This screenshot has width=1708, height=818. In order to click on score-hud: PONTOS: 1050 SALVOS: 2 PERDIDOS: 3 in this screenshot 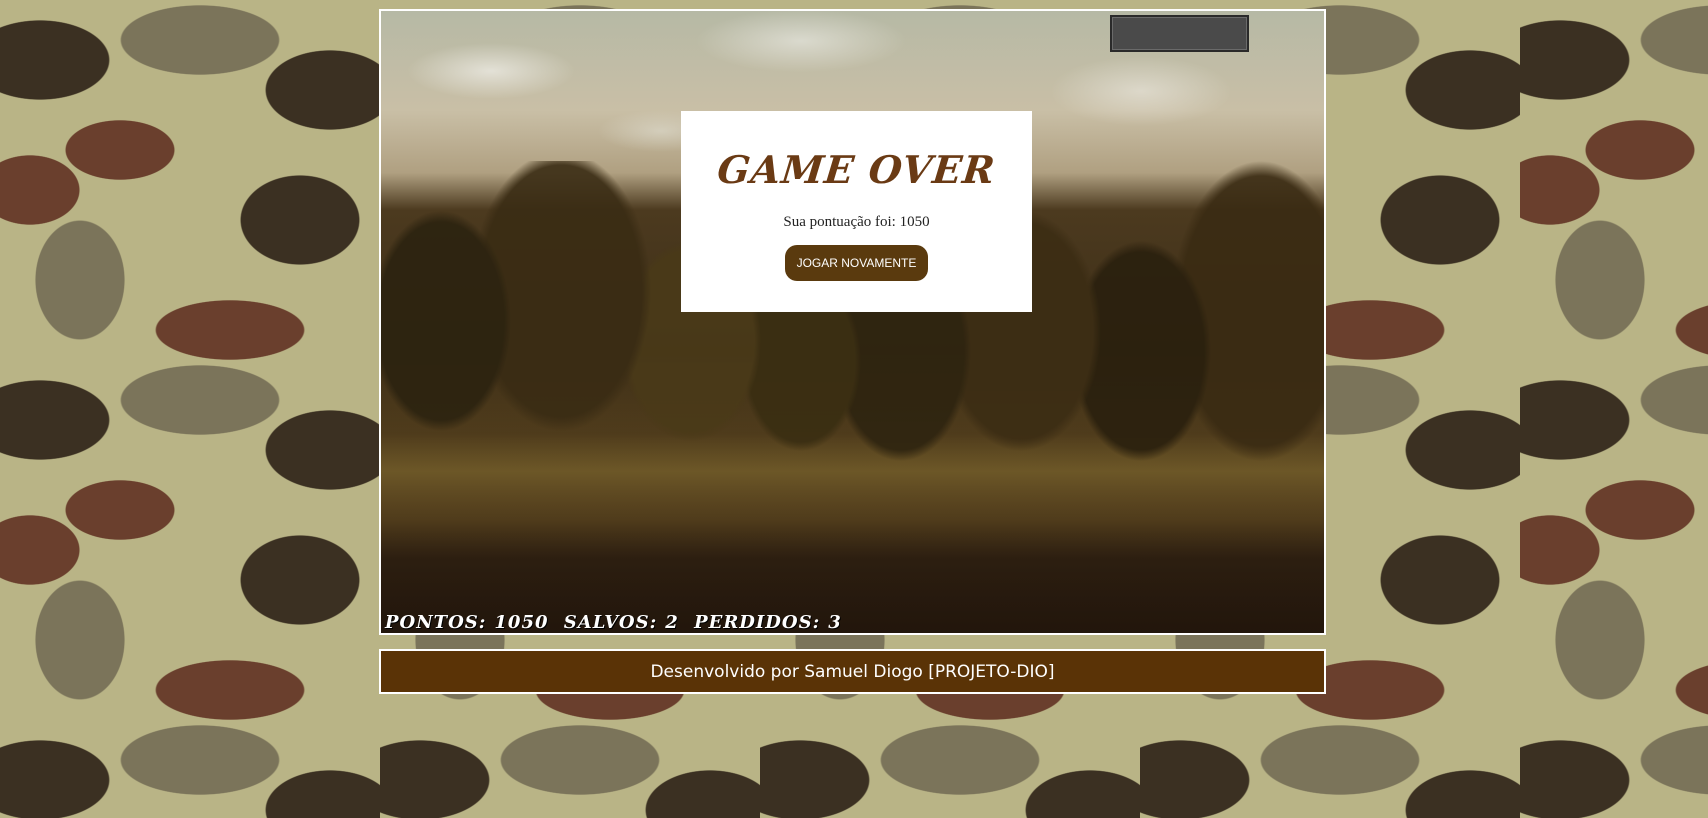, I will do `click(617, 622)`.